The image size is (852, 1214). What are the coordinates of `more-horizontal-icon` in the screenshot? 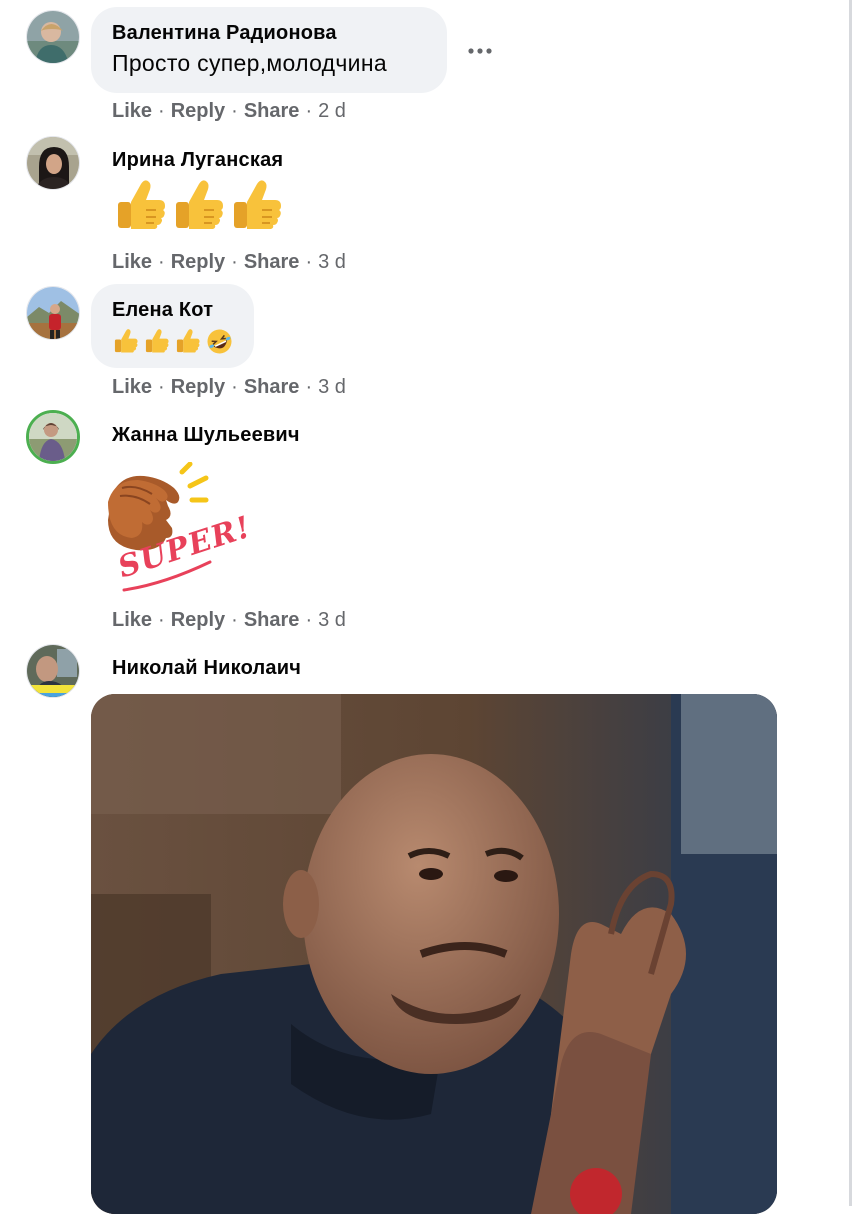 It's located at (480, 51).